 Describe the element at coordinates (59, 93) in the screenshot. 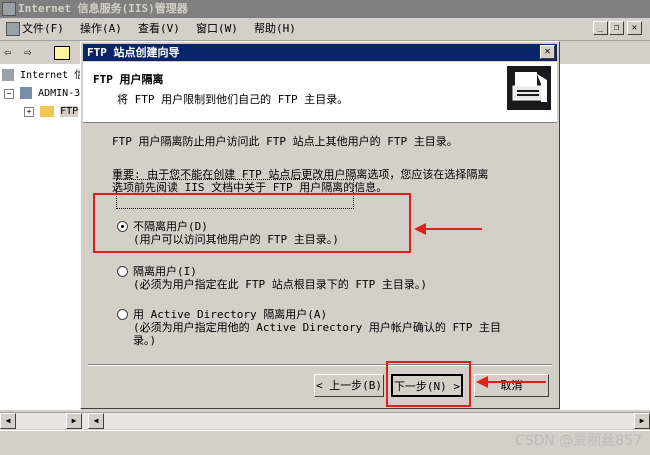

I see `tree-label-server: ADMIN-3` at that location.